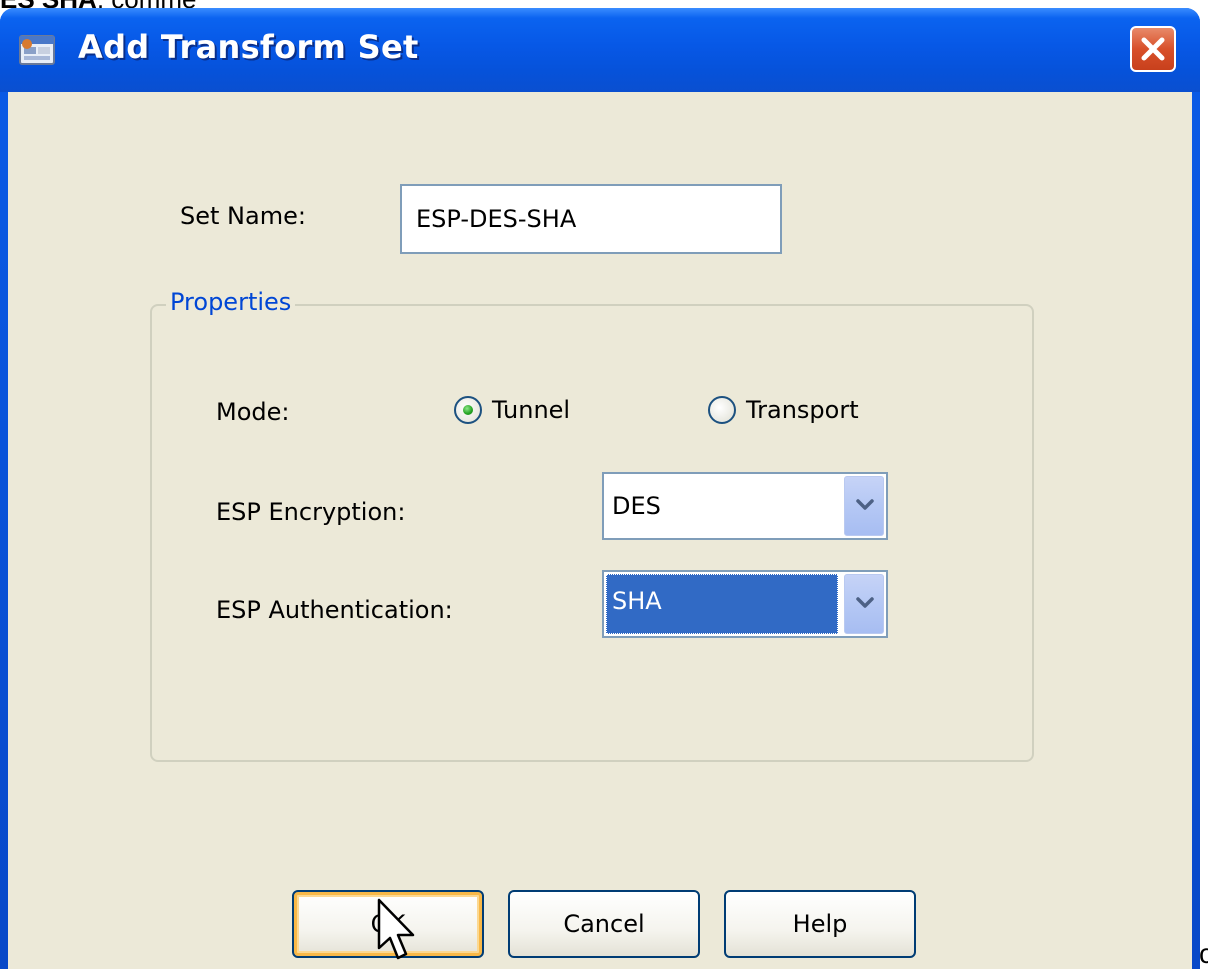 The height and width of the screenshot is (970, 1208). What do you see at coordinates (38, 50) in the screenshot?
I see `transform-set-app-icon` at bounding box center [38, 50].